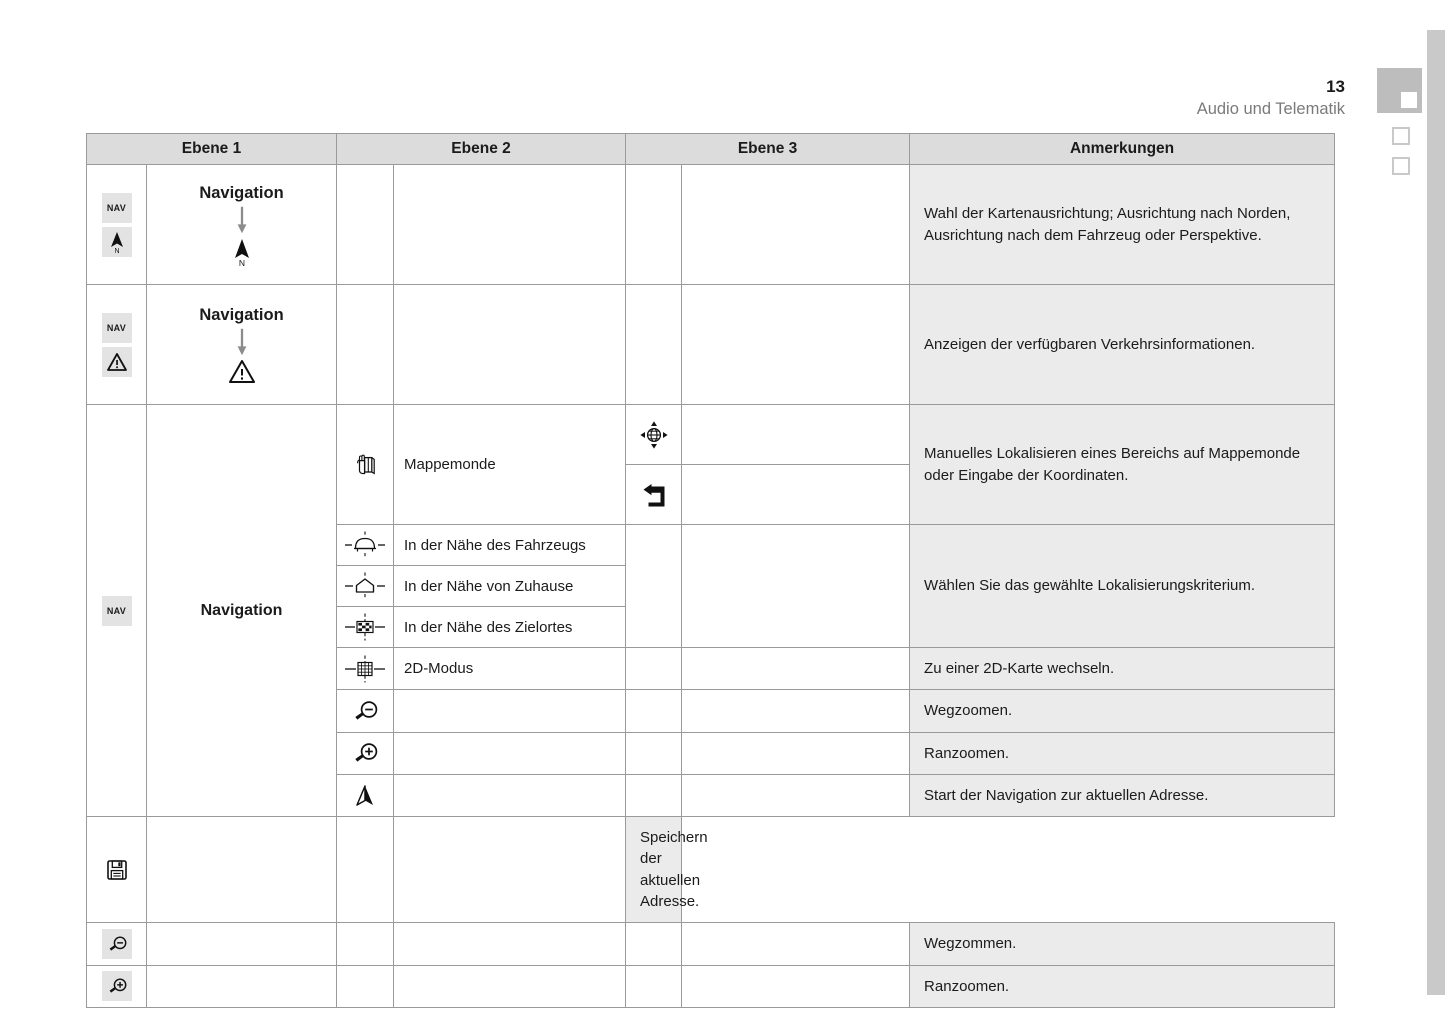 Image resolution: width=1445 pixels, height=1025 pixels. What do you see at coordinates (1399, 90) in the screenshot?
I see `section-tab-active` at bounding box center [1399, 90].